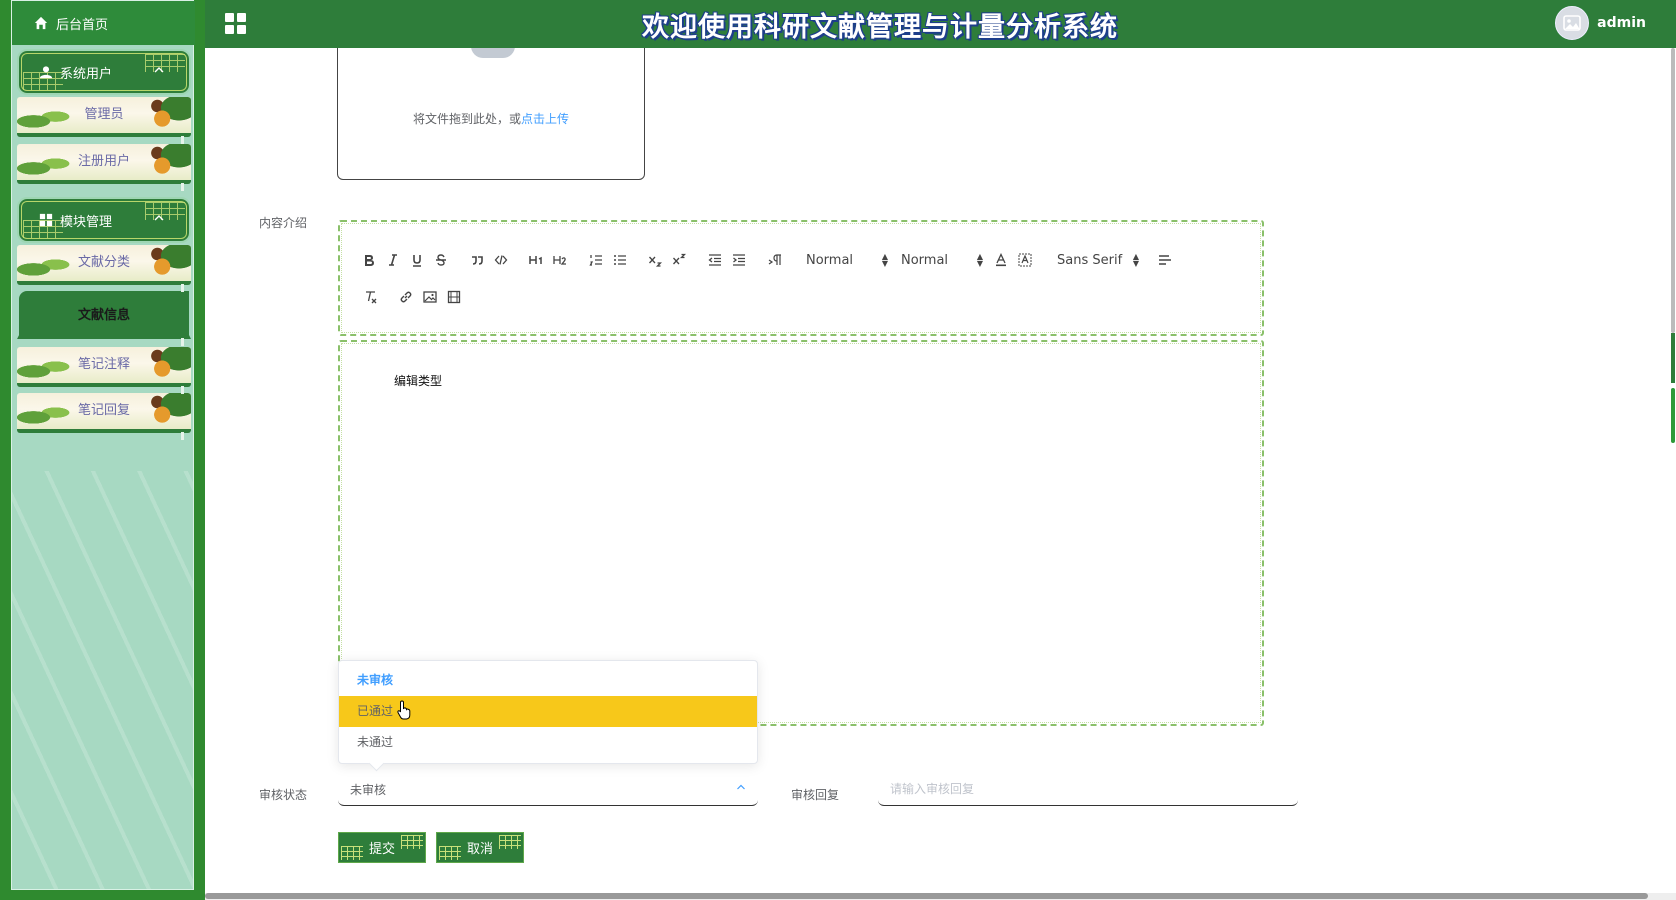  What do you see at coordinates (1090, 260) in the screenshot?
I see `font-select-value: Sans Serif` at bounding box center [1090, 260].